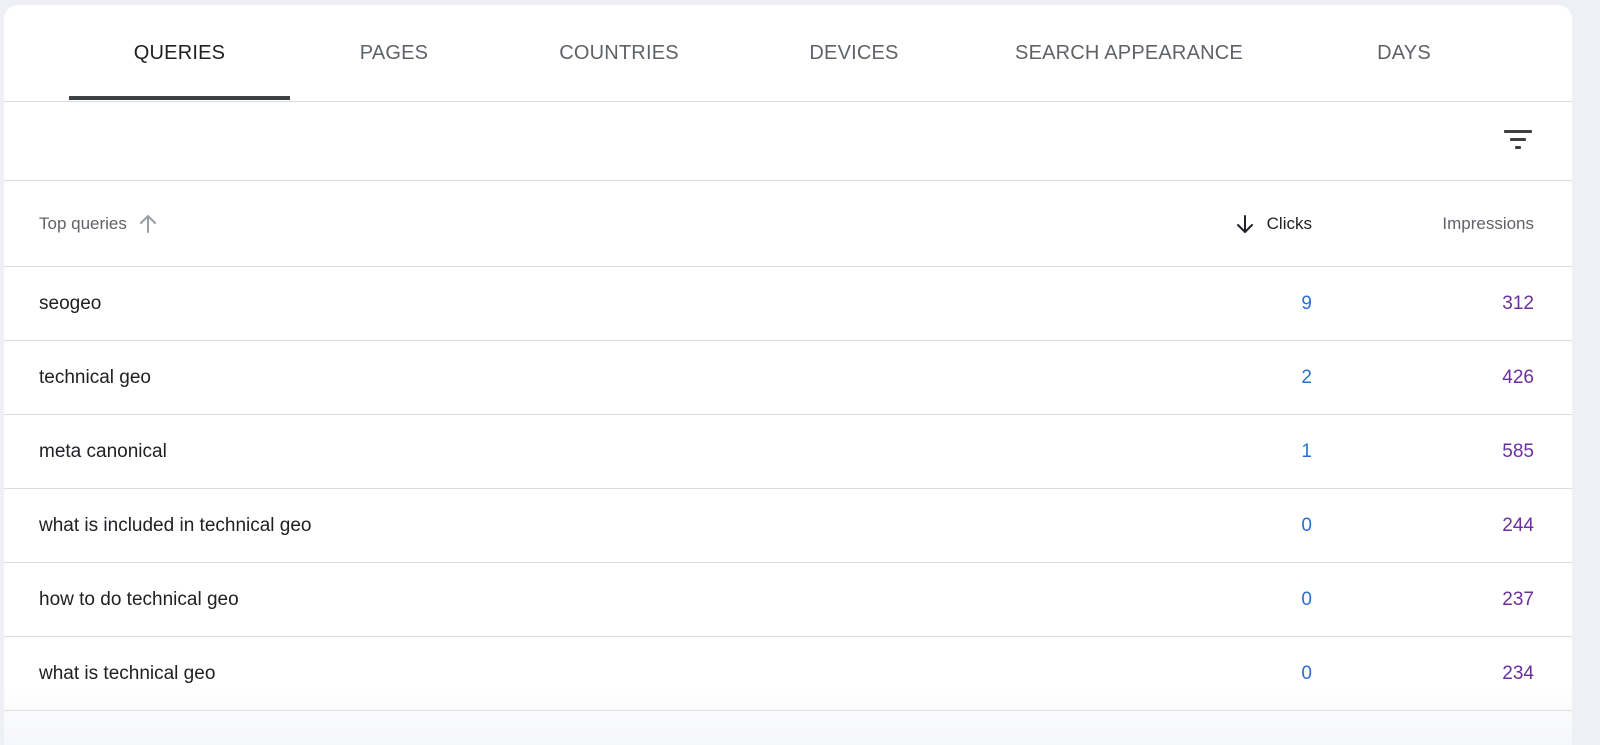  Describe the element at coordinates (788, 224) in the screenshot. I see `table-header: Top queries Clicks Impressions` at that location.